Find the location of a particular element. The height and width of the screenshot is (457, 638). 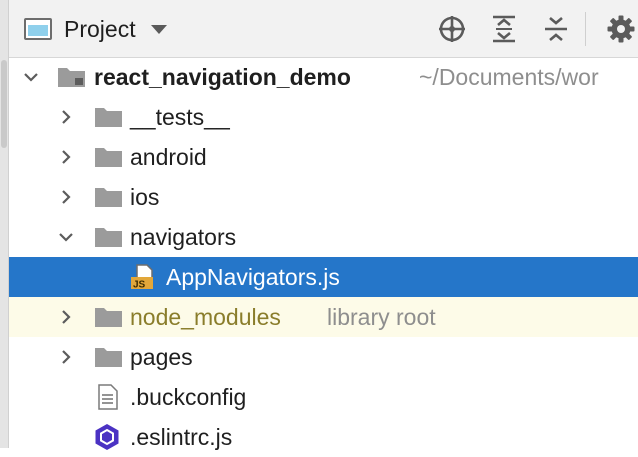

tree-item-label: .buckconfig is located at coordinates (188, 397).